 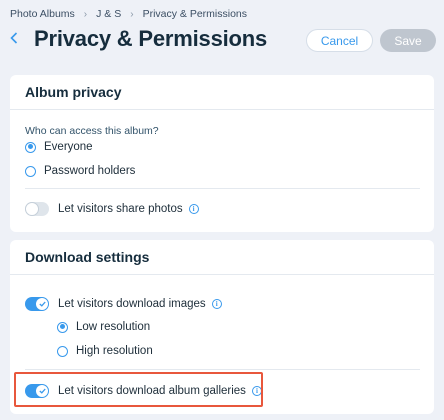 What do you see at coordinates (42, 304) in the screenshot?
I see `checkmark-icon` at bounding box center [42, 304].